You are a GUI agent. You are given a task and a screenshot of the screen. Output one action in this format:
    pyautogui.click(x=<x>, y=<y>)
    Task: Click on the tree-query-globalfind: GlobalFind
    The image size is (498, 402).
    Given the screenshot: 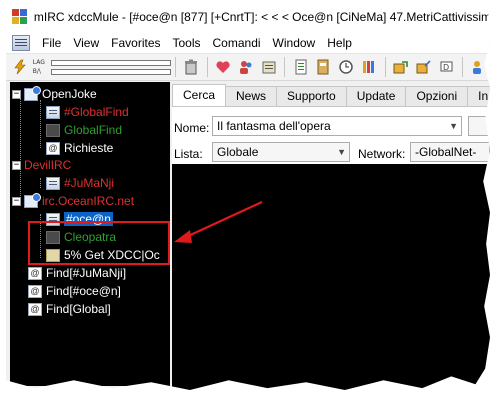 What is the action you would take?
    pyautogui.click(x=84, y=130)
    